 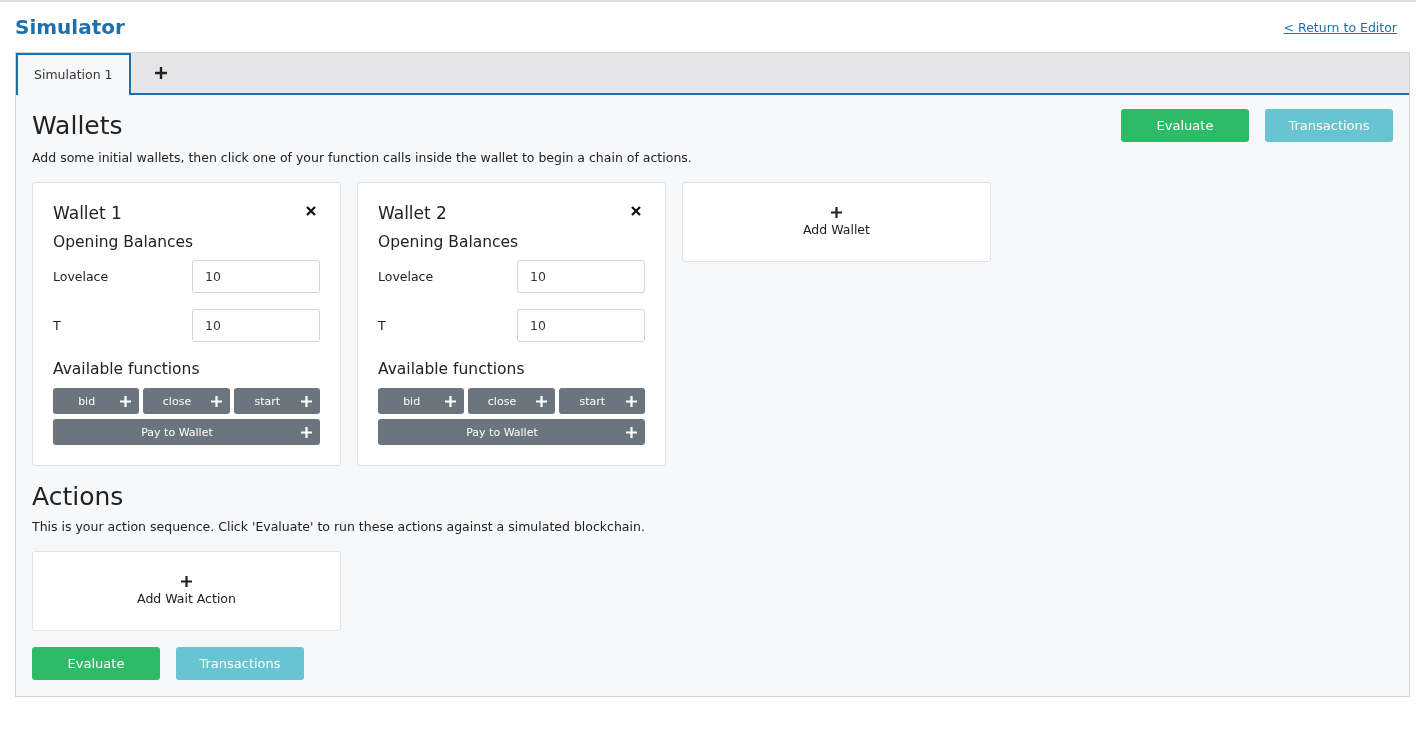 I want to click on return-to-editor-link: < Return to Editor, so click(x=1340, y=27).